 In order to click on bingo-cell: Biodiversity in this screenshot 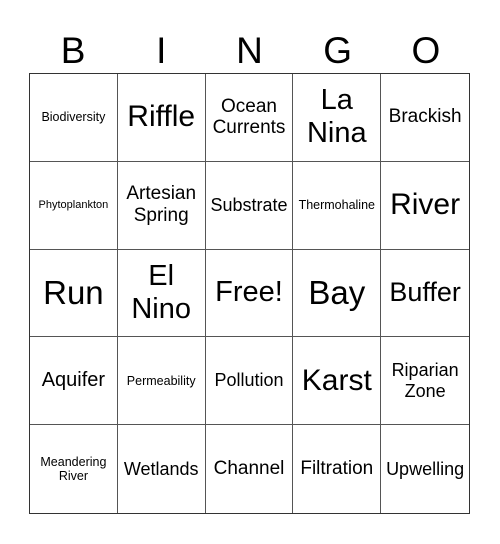, I will do `click(74, 118)`.